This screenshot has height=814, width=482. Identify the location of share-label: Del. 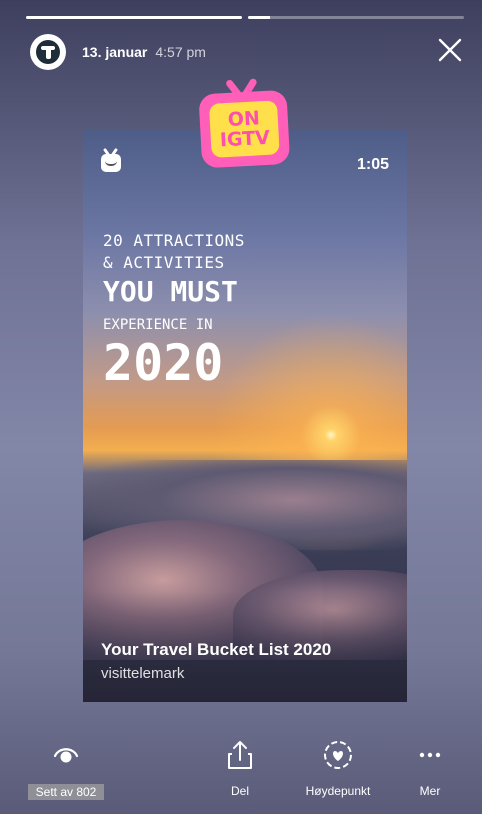
(239, 791).